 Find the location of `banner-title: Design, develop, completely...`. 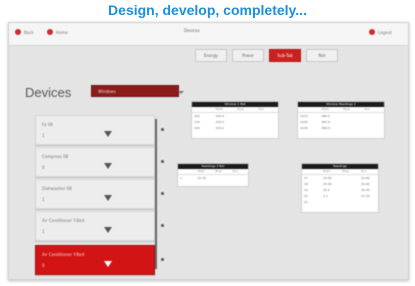

banner-title: Design, develop, completely... is located at coordinates (207, 10).